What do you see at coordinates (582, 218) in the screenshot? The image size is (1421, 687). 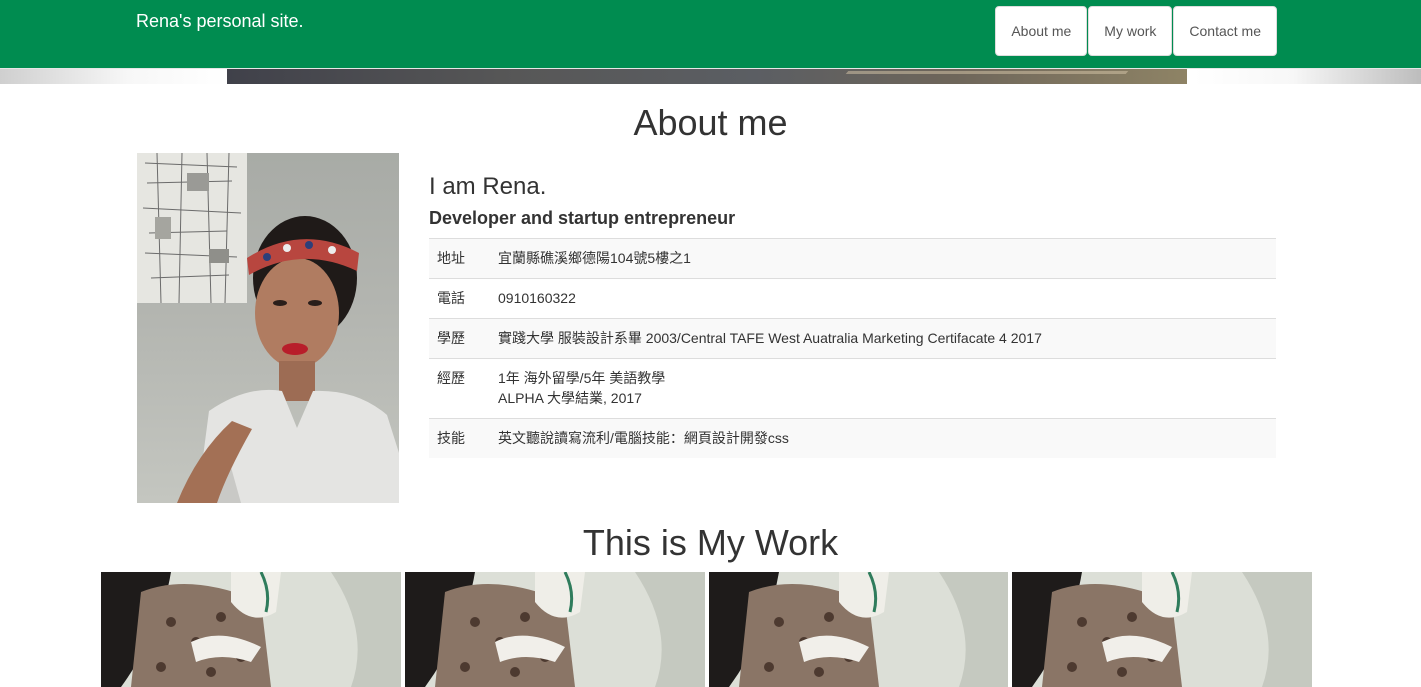 I see `intro-role: Developer and startup entrepreneur` at bounding box center [582, 218].